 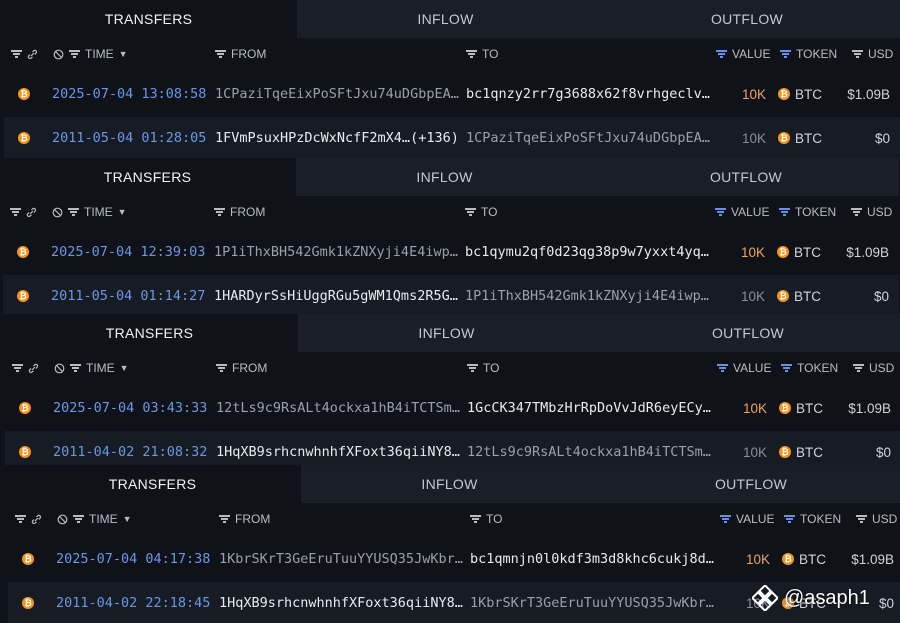 What do you see at coordinates (128, 296) in the screenshot?
I see `tx-time: 2011-05-04 01:14:27` at bounding box center [128, 296].